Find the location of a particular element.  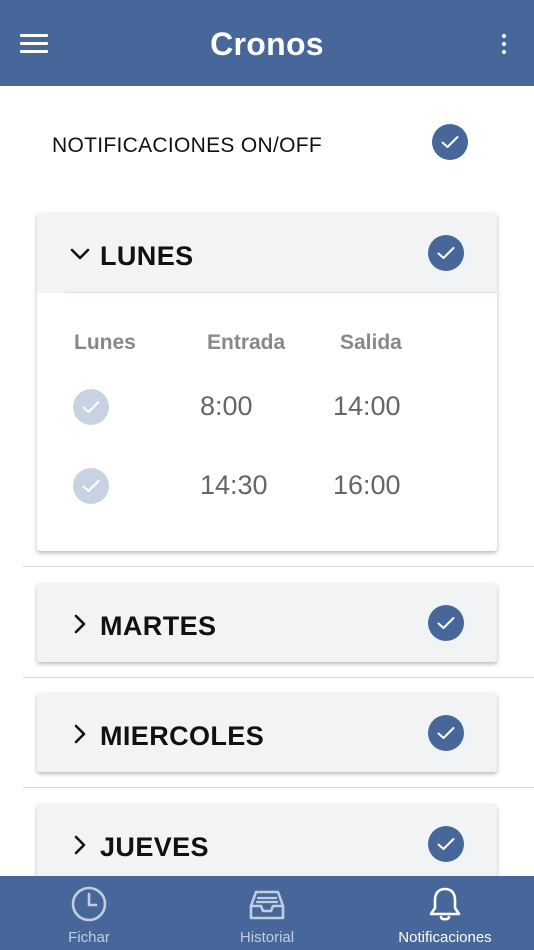

tab-fichar: Fichar is located at coordinates (89, 913).